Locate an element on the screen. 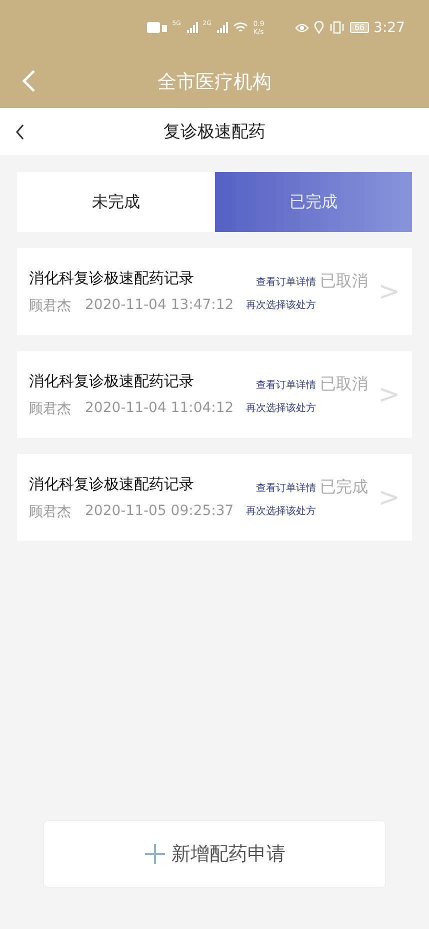 Image resolution: width=429 pixels, height=929 pixels. tab: 未完成 is located at coordinates (115, 202).